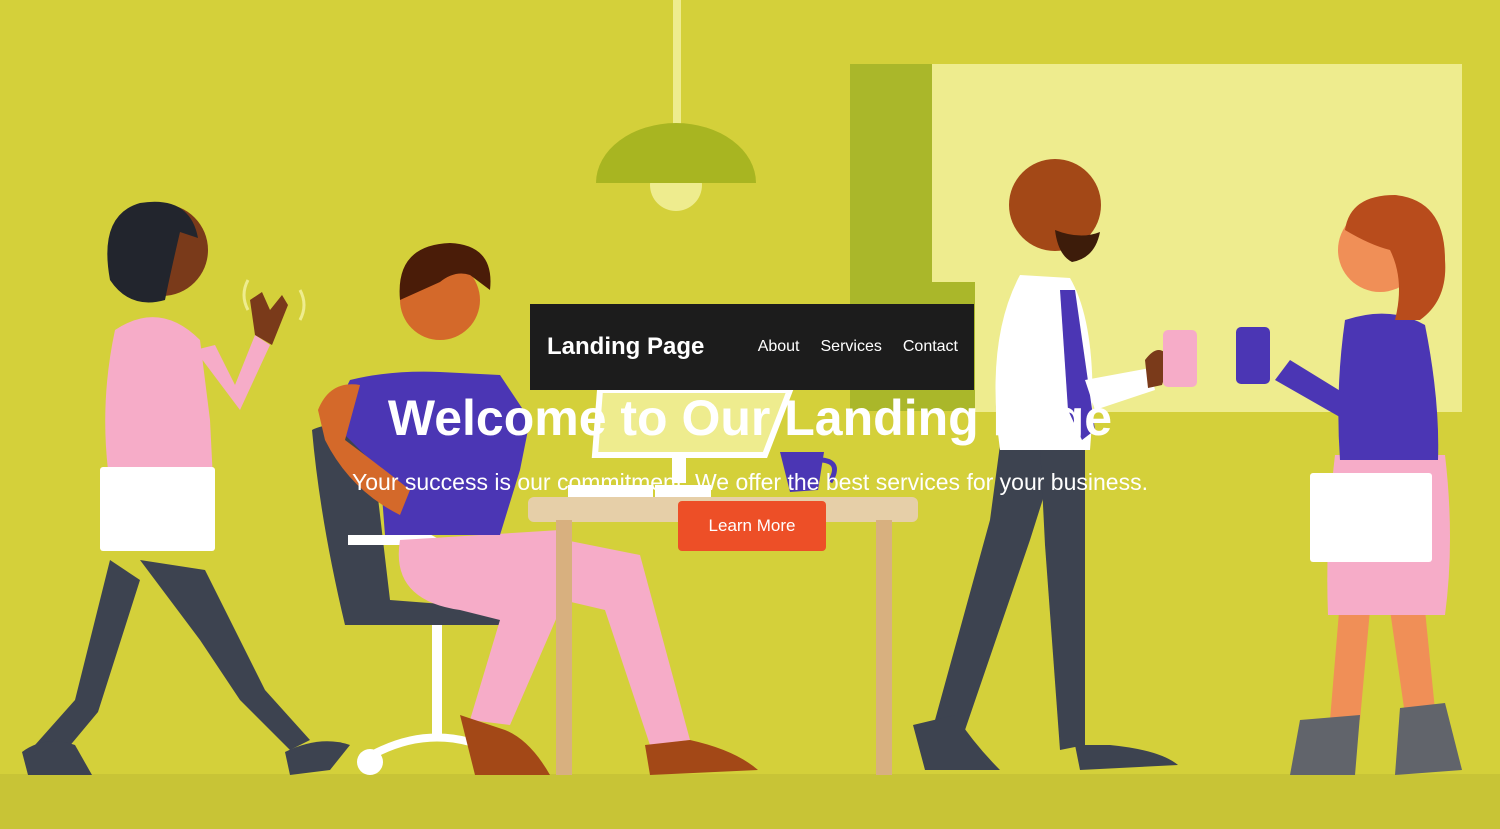 The height and width of the screenshot is (829, 1500). I want to click on nav-link-about: About, so click(779, 347).